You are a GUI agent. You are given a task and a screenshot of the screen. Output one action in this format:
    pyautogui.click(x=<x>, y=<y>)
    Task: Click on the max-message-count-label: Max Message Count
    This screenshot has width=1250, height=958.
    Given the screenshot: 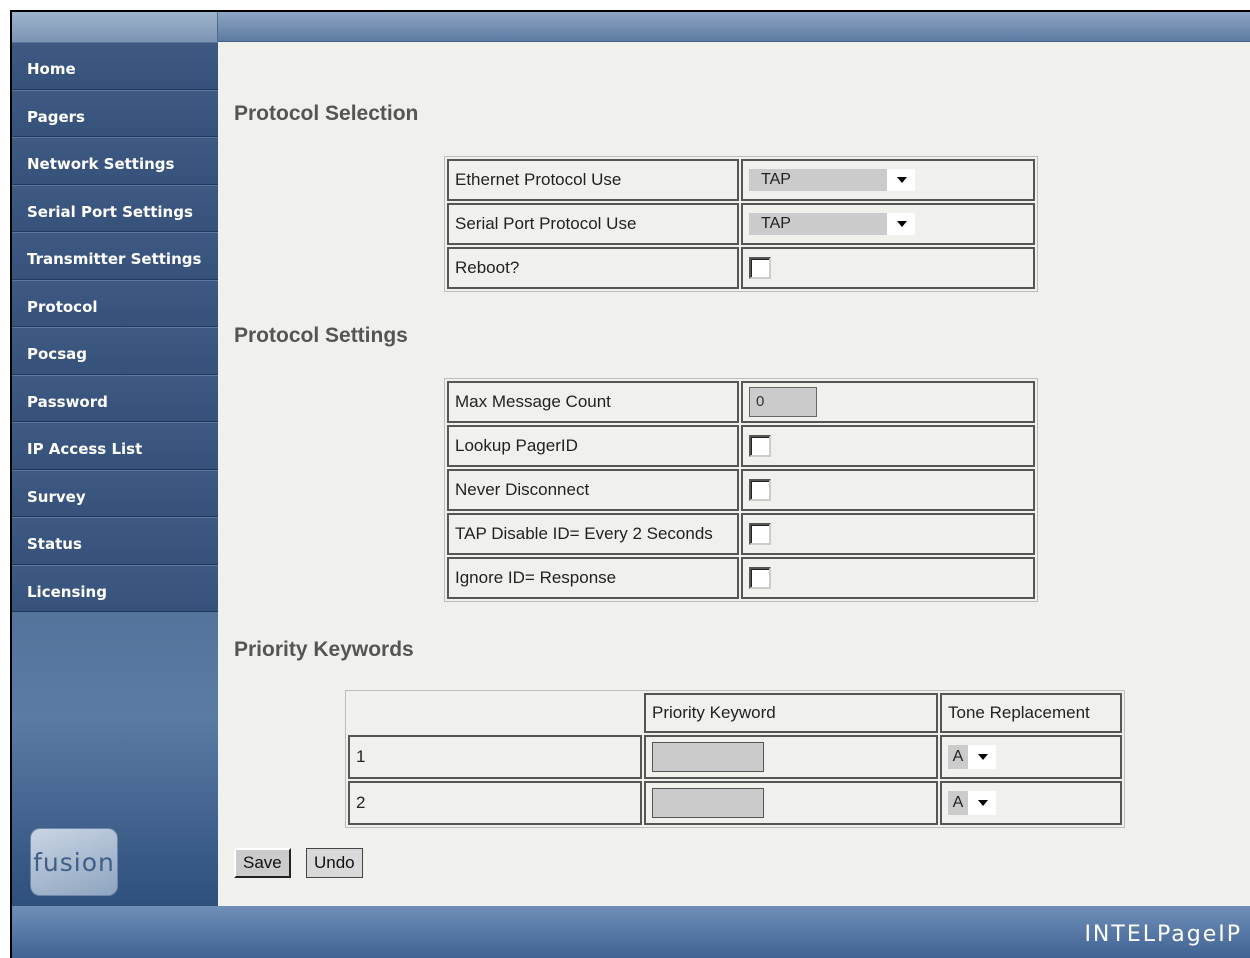 What is the action you would take?
    pyautogui.click(x=593, y=402)
    